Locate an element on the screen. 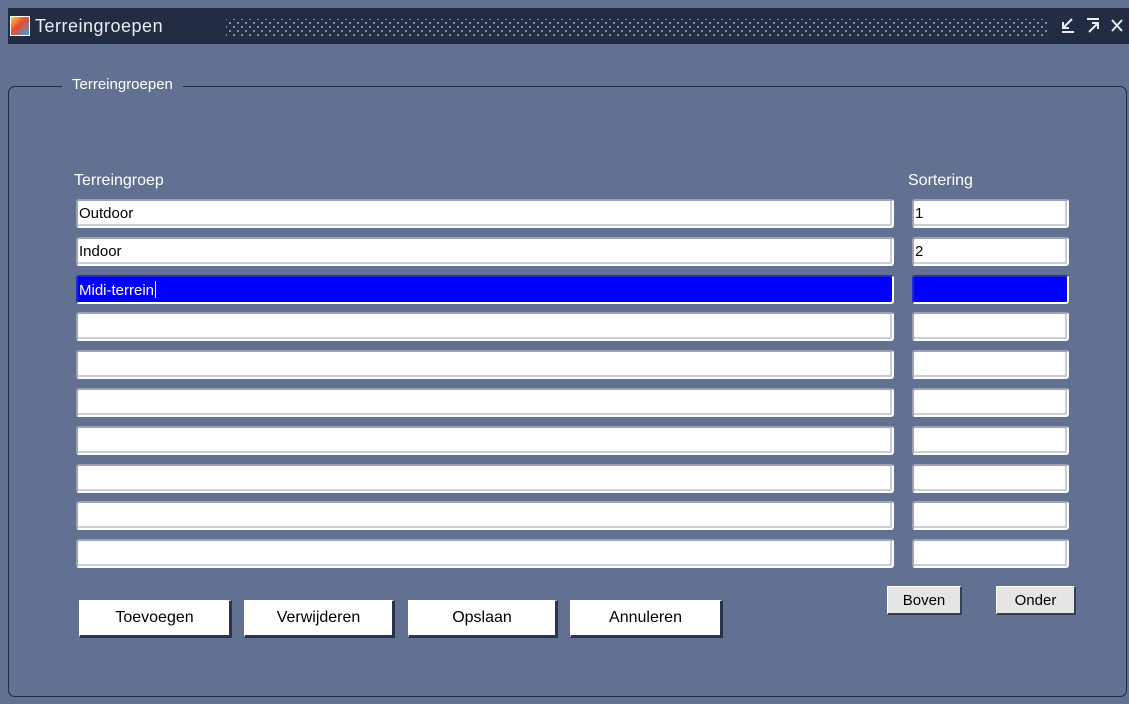  move-down-button: Onder is located at coordinates (1036, 600).